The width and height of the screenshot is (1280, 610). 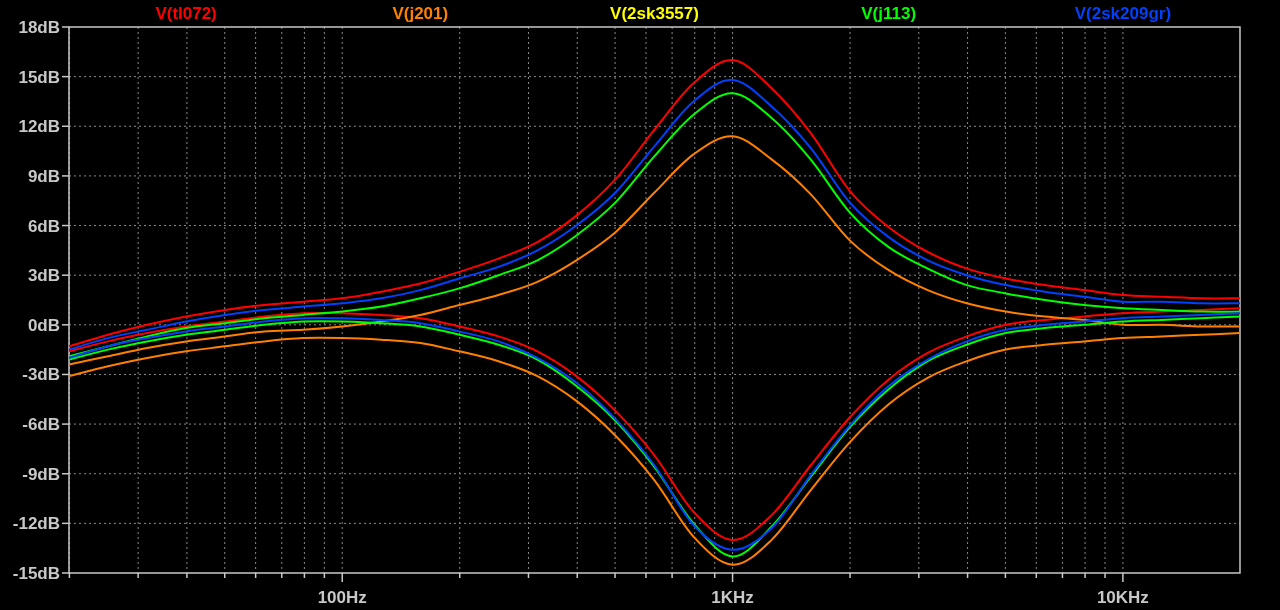 What do you see at coordinates (41, 425) in the screenshot?
I see `axis-tick-label: -6dB` at bounding box center [41, 425].